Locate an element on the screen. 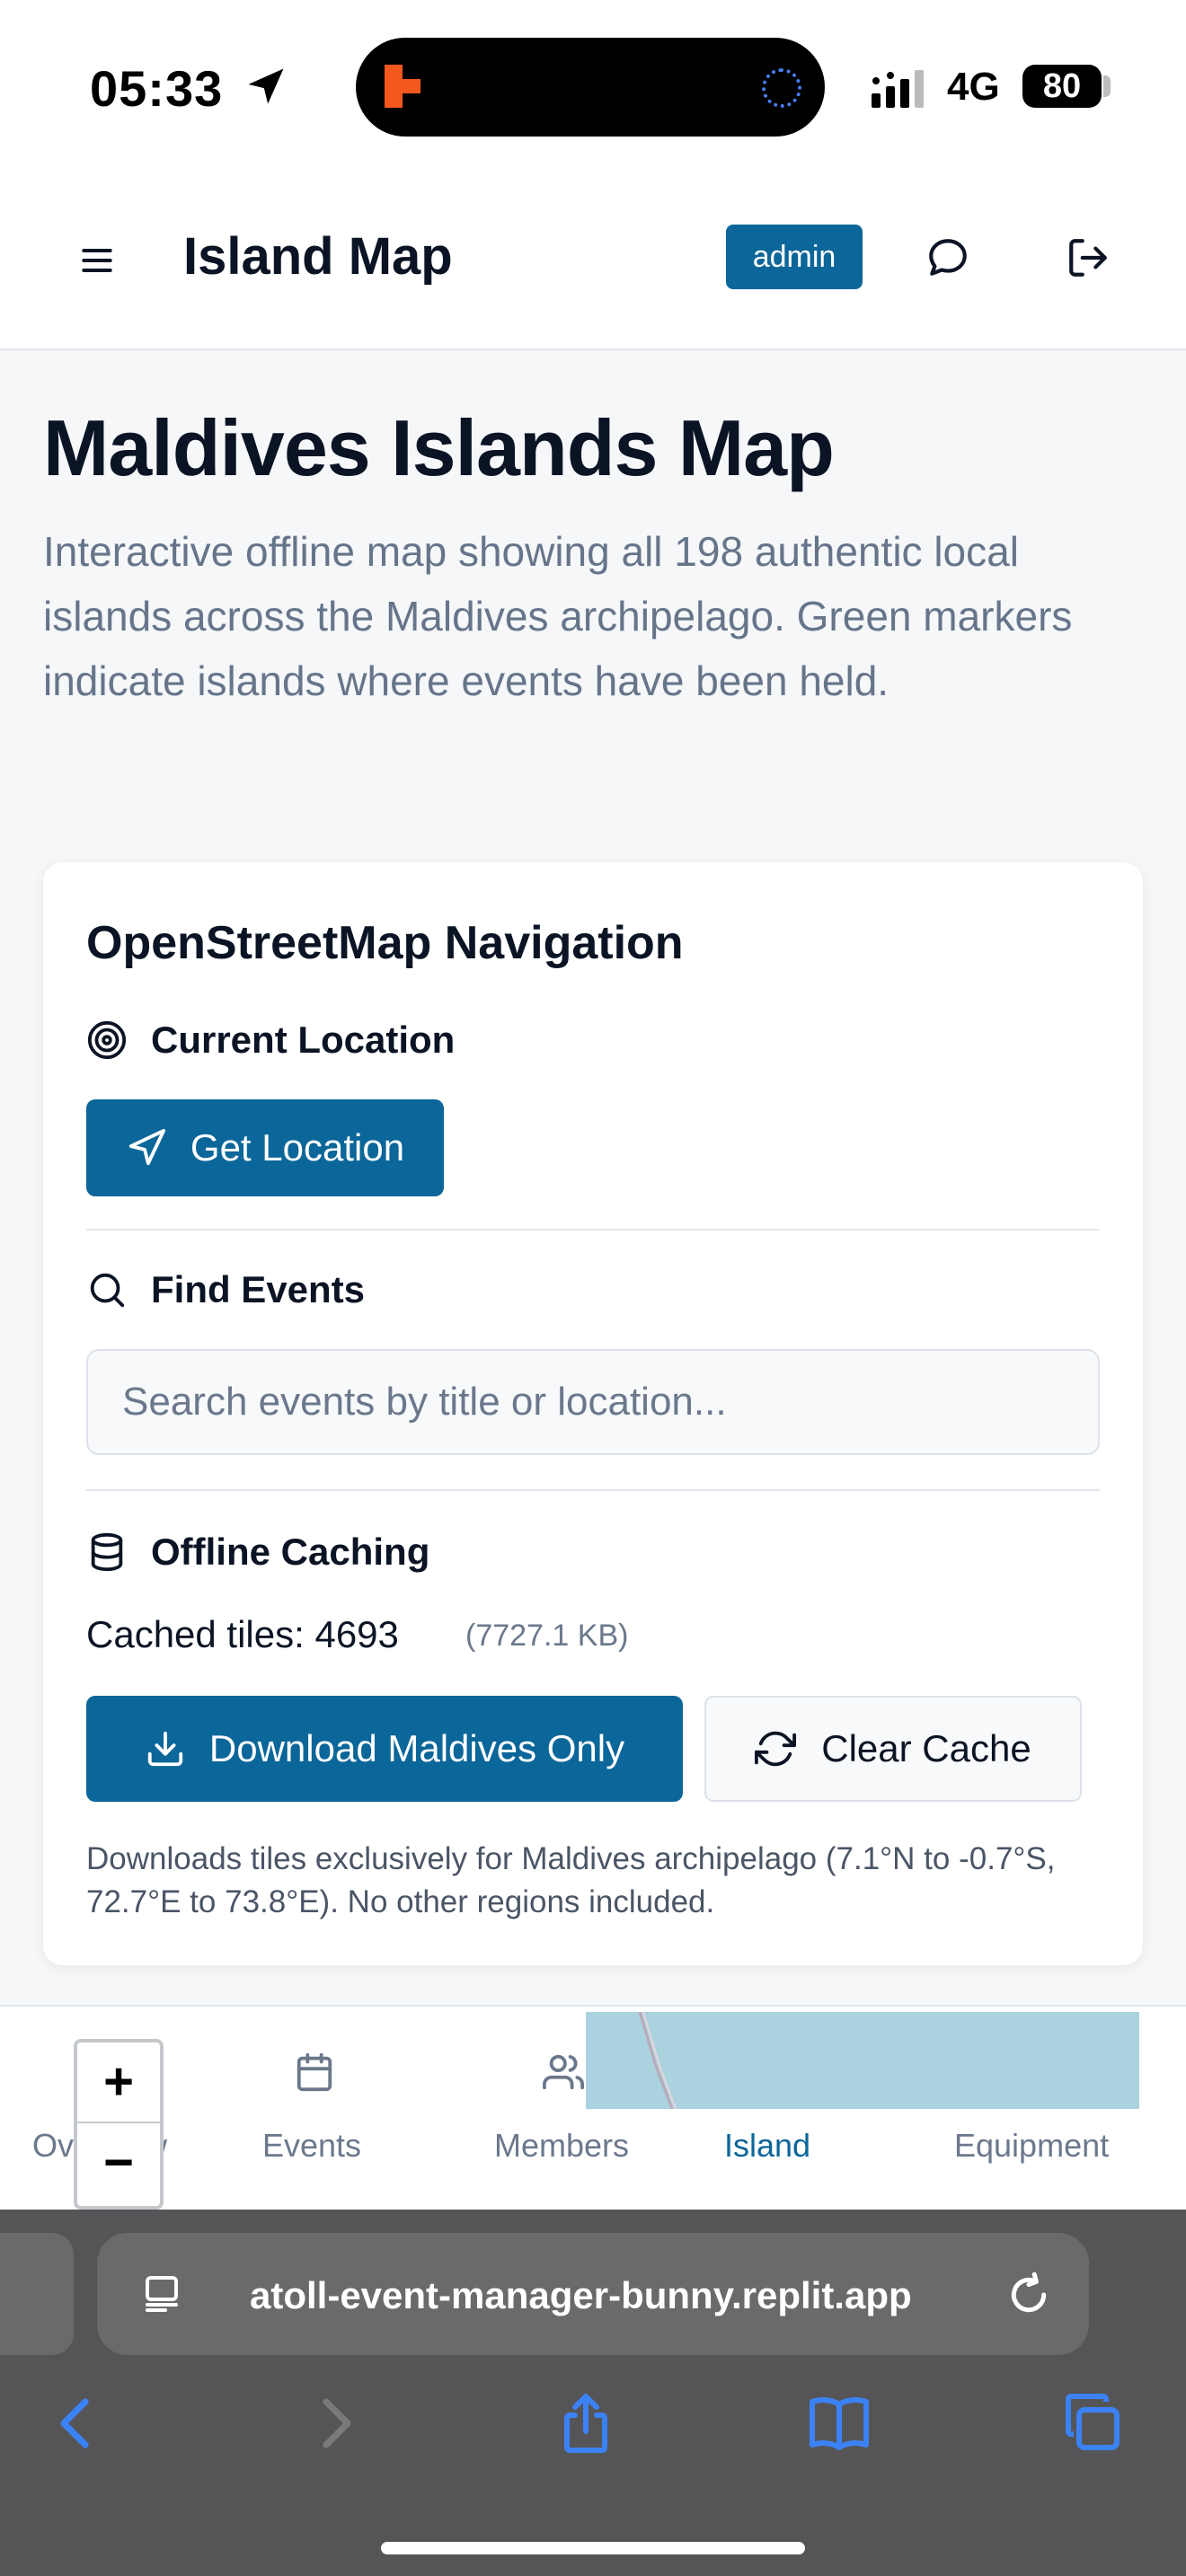  get-location-label: Get Location is located at coordinates (297, 1147).